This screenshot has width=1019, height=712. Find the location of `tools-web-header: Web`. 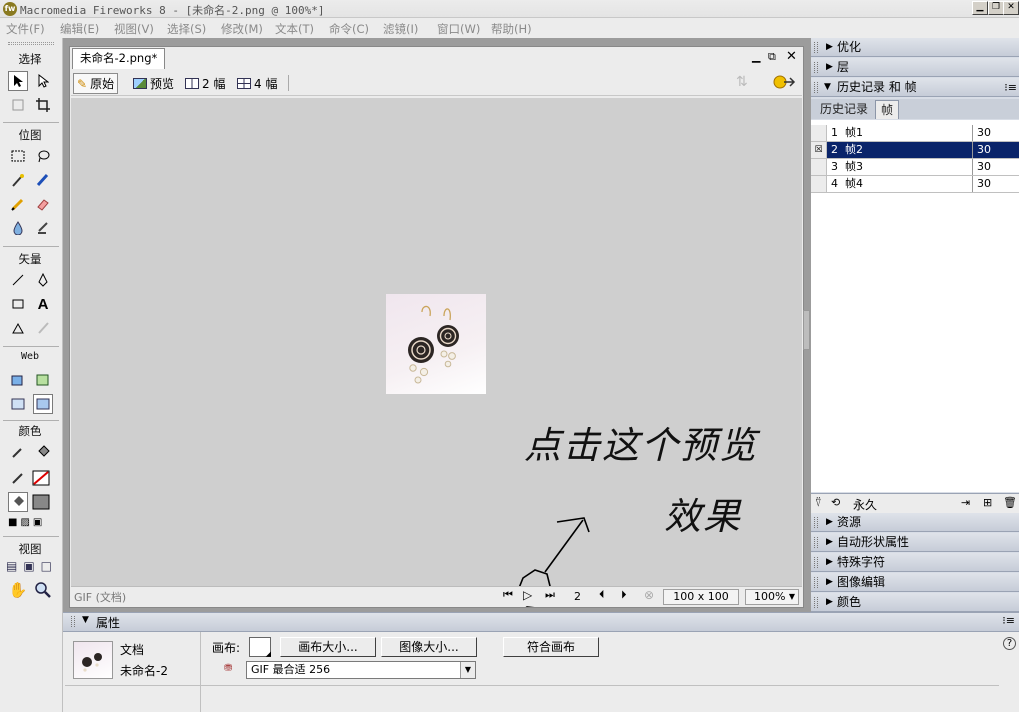

tools-web-header: Web is located at coordinates (30, 356).